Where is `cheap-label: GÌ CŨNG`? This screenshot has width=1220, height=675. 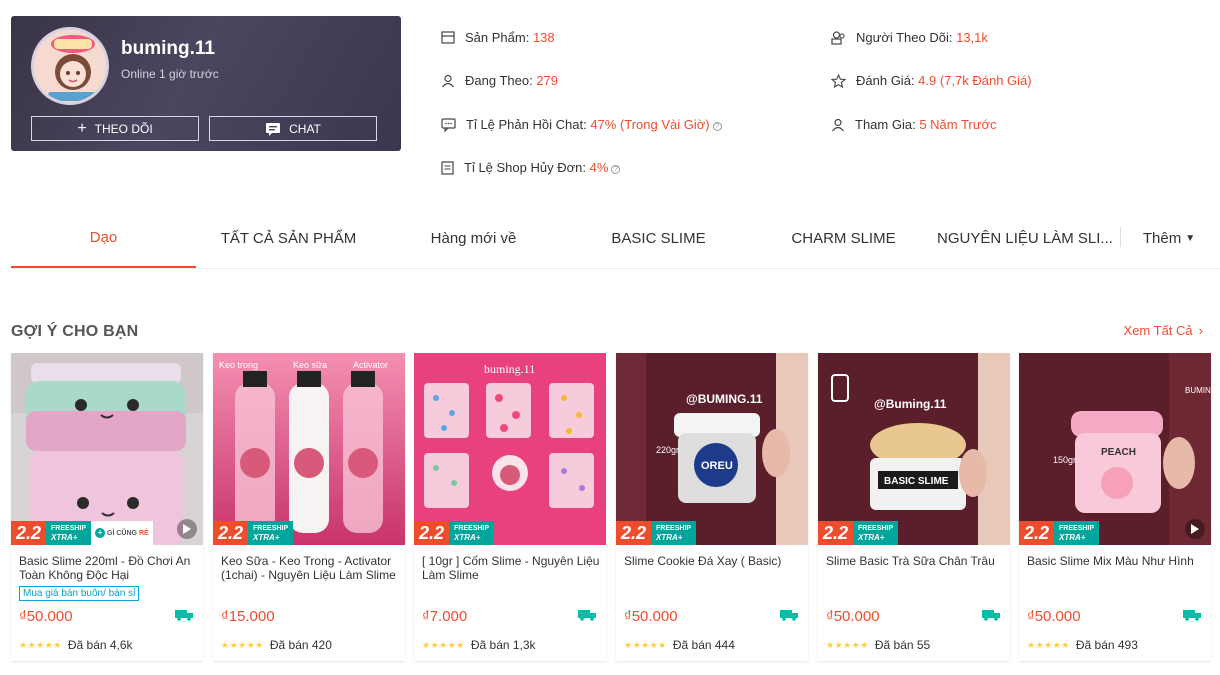
cheap-label: GÌ CŨNG is located at coordinates (122, 533).